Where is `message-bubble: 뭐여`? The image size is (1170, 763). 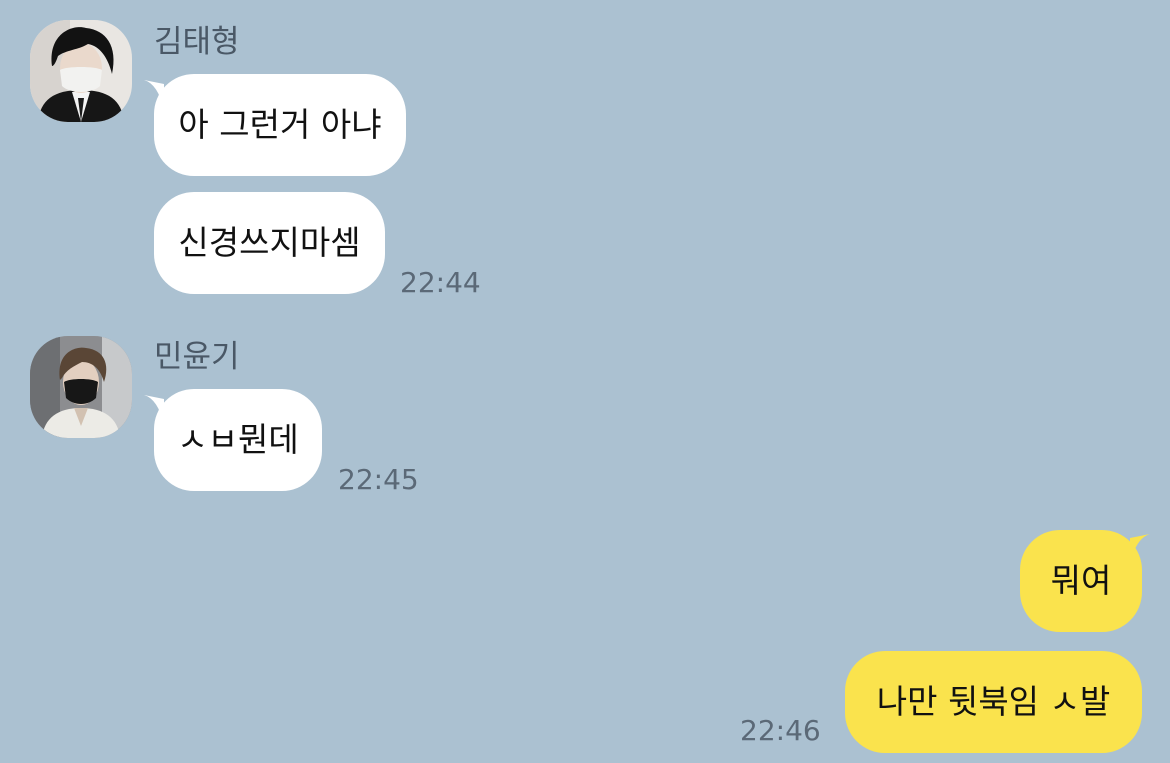
message-bubble: 뭐여 is located at coordinates (1081, 581).